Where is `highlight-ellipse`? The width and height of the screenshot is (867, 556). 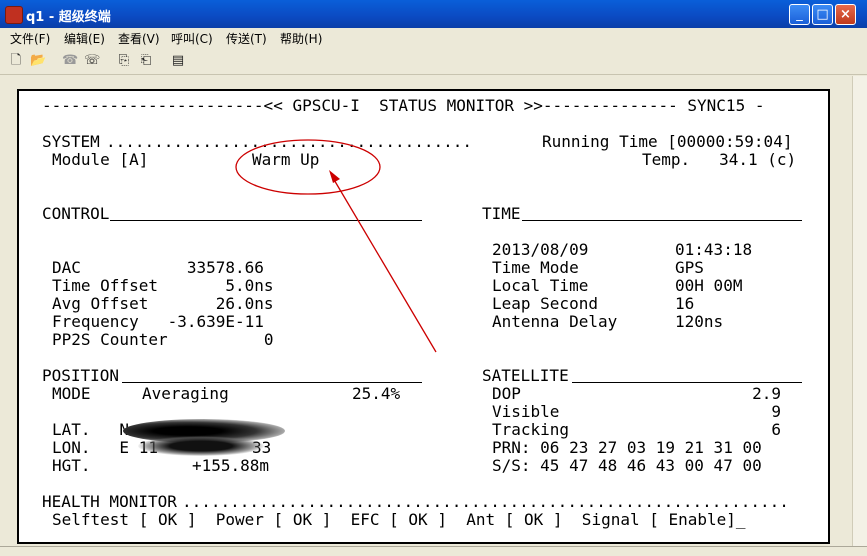 highlight-ellipse is located at coordinates (308, 167).